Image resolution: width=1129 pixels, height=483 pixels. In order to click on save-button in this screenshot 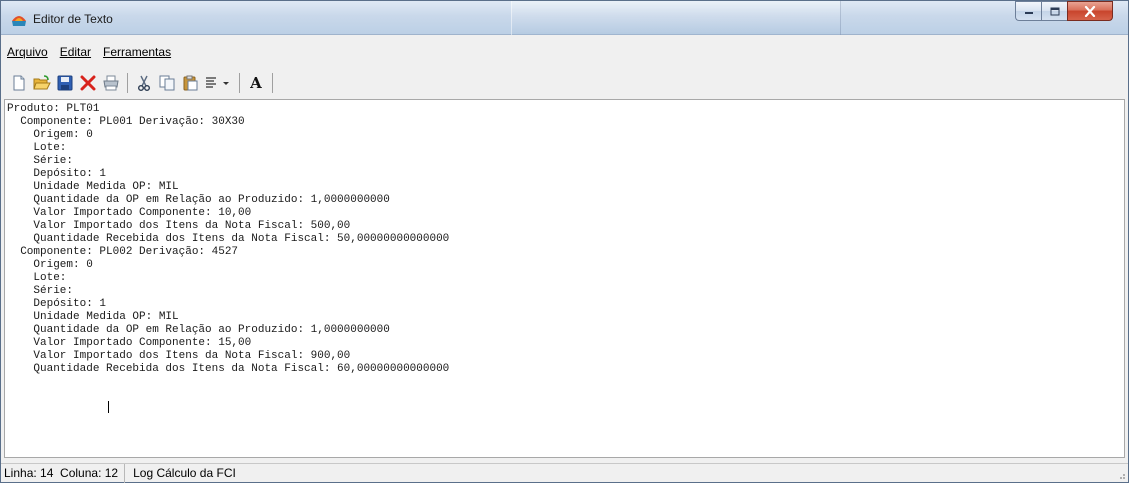, I will do `click(65, 83)`.